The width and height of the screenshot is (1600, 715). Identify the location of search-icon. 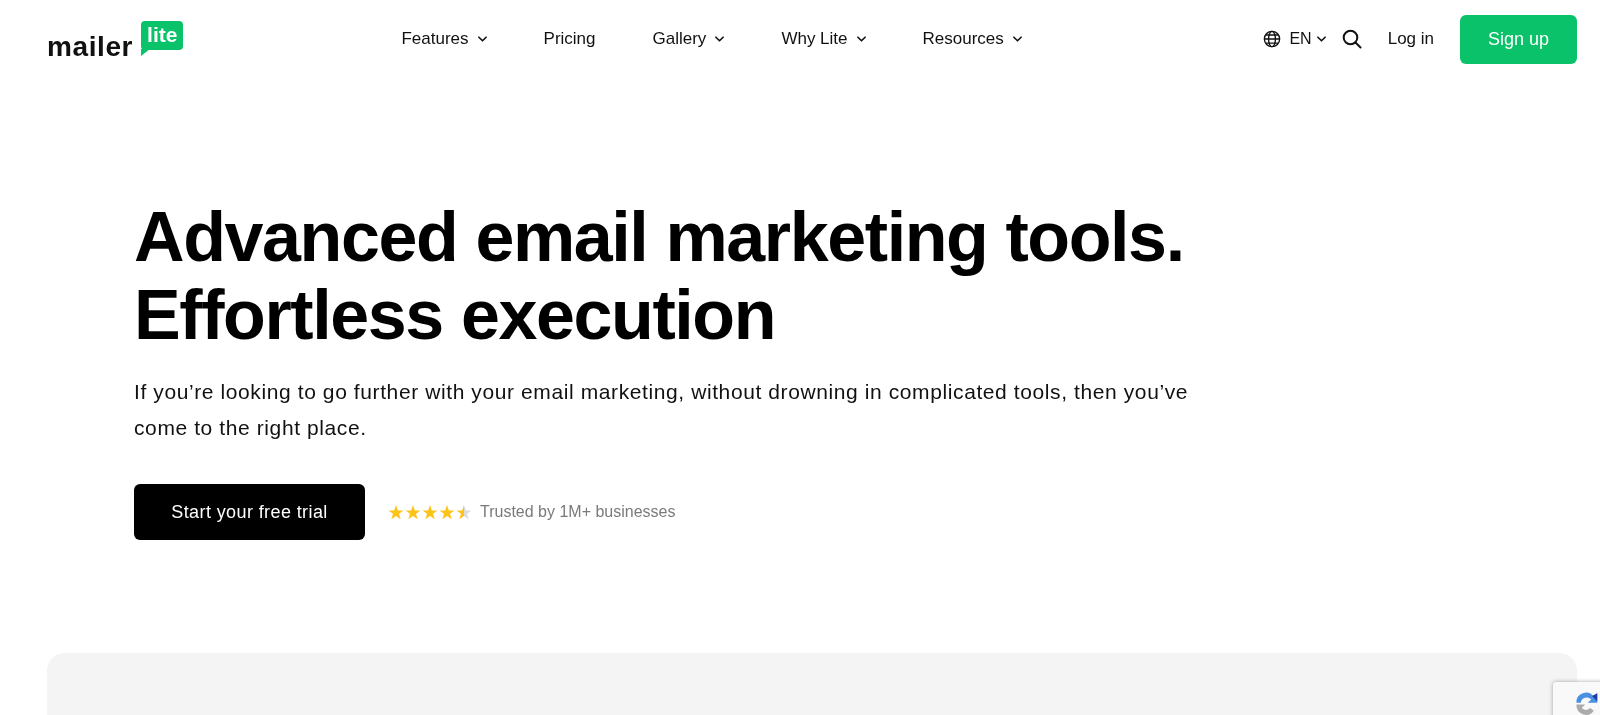
(1351, 39).